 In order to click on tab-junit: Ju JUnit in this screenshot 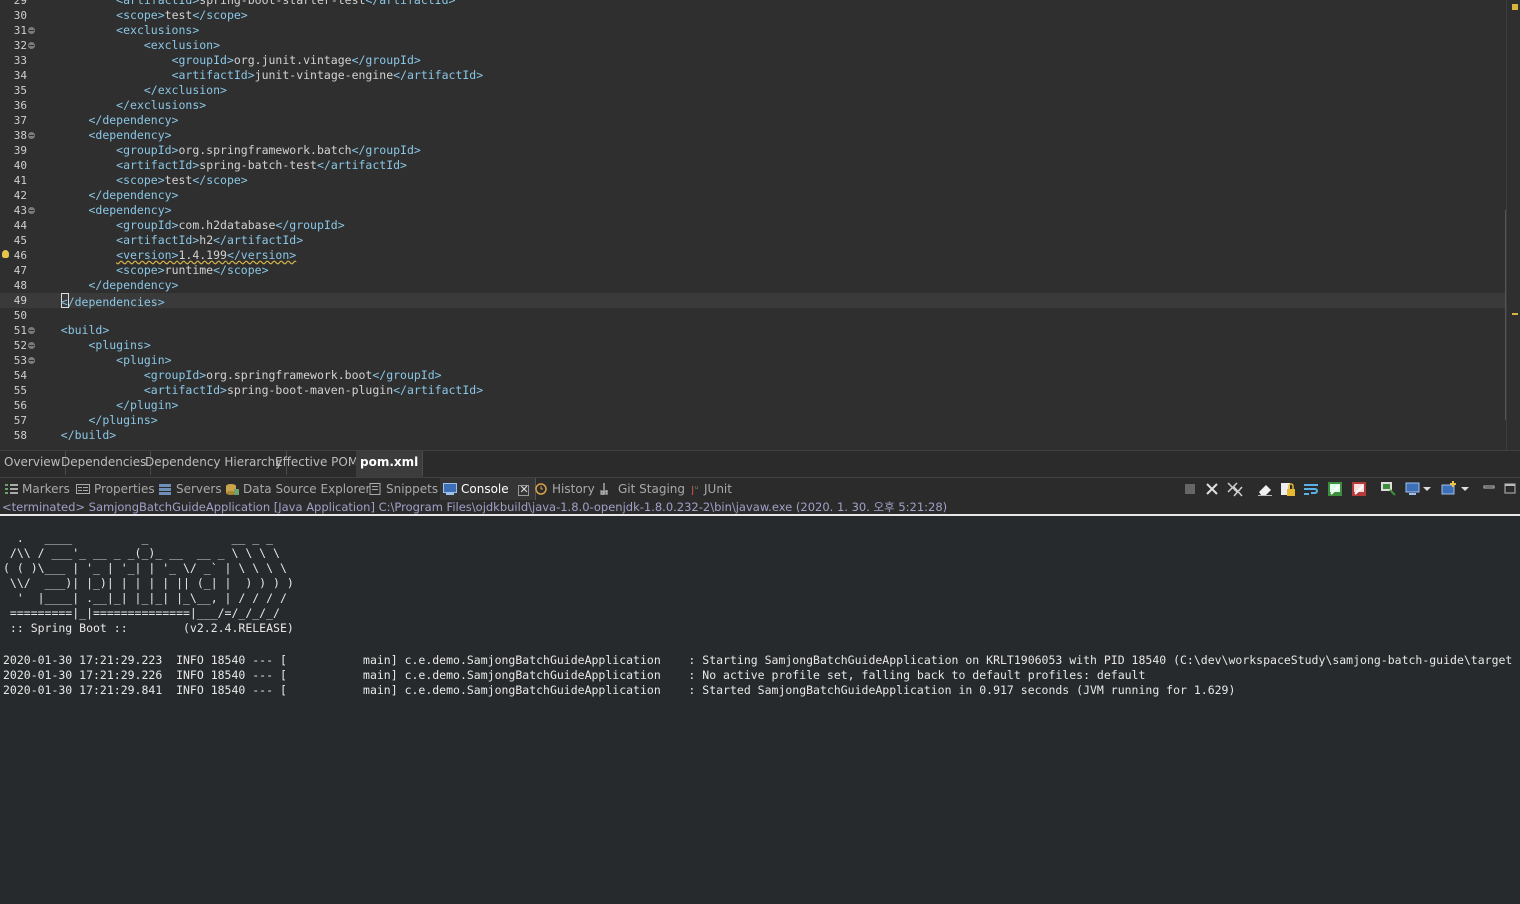, I will do `click(711, 490)`.